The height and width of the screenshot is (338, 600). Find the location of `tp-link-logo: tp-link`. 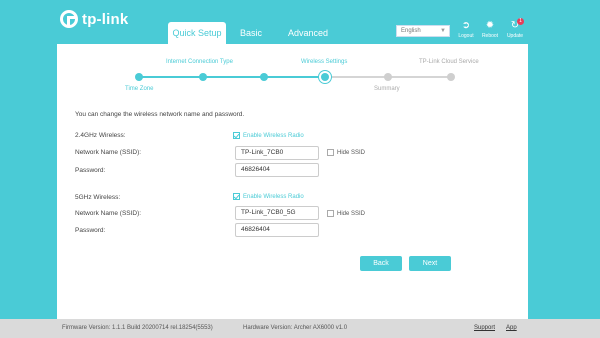

tp-link-logo: tp-link is located at coordinates (94, 19).